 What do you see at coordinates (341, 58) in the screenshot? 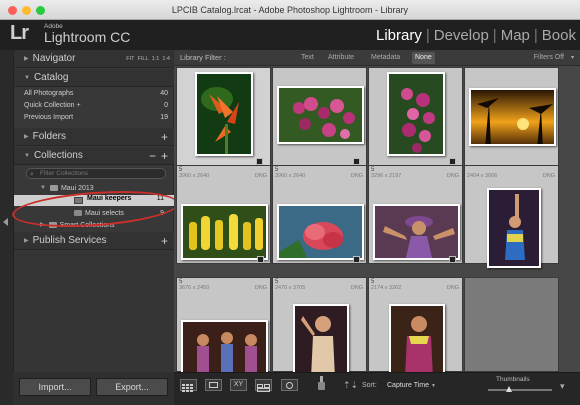
I see `filter-attribute-tab: Attribute` at bounding box center [341, 58].